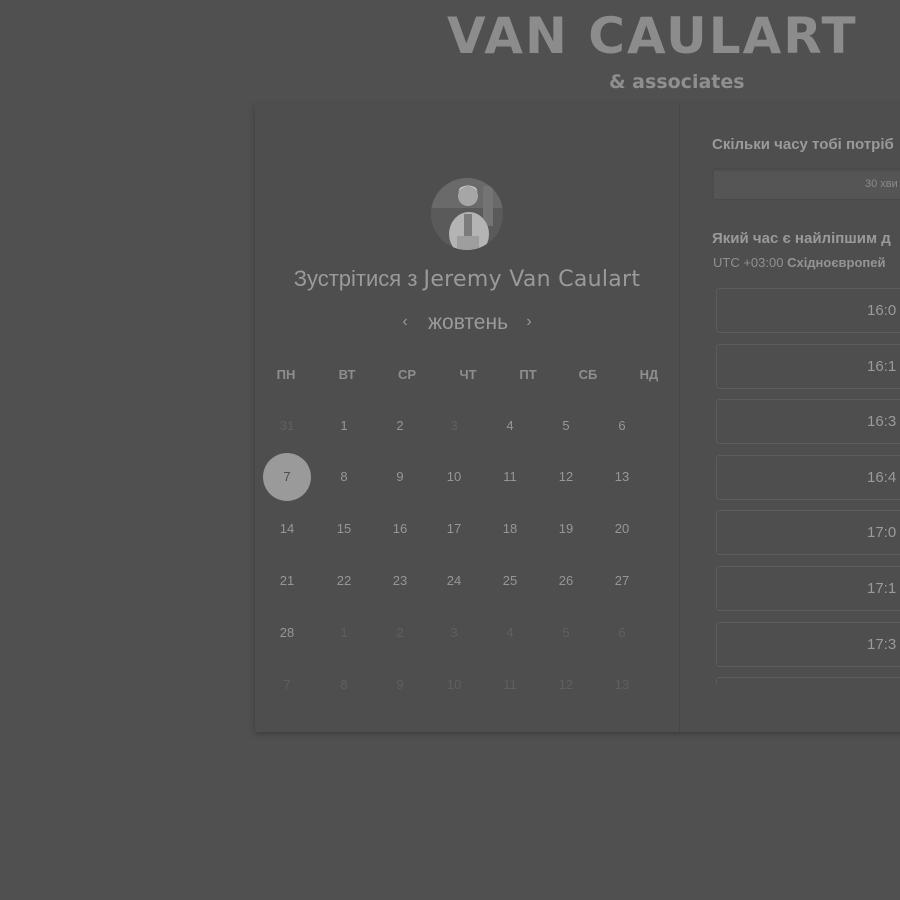  I want to click on chevron-left-icon: ‹, so click(405, 322).